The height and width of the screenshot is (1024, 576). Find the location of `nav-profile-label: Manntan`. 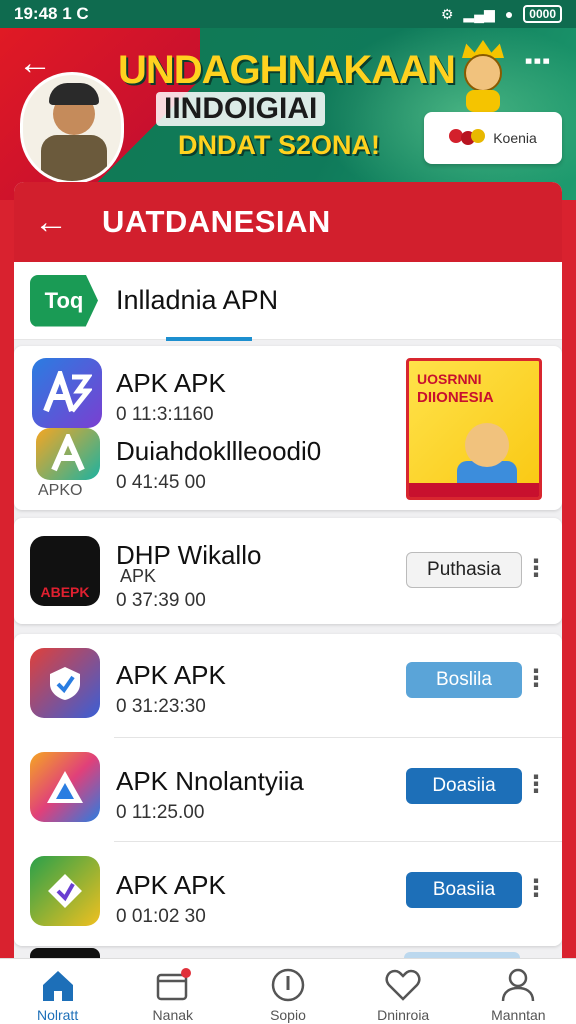

nav-profile-label: Manntan is located at coordinates (518, 1015).